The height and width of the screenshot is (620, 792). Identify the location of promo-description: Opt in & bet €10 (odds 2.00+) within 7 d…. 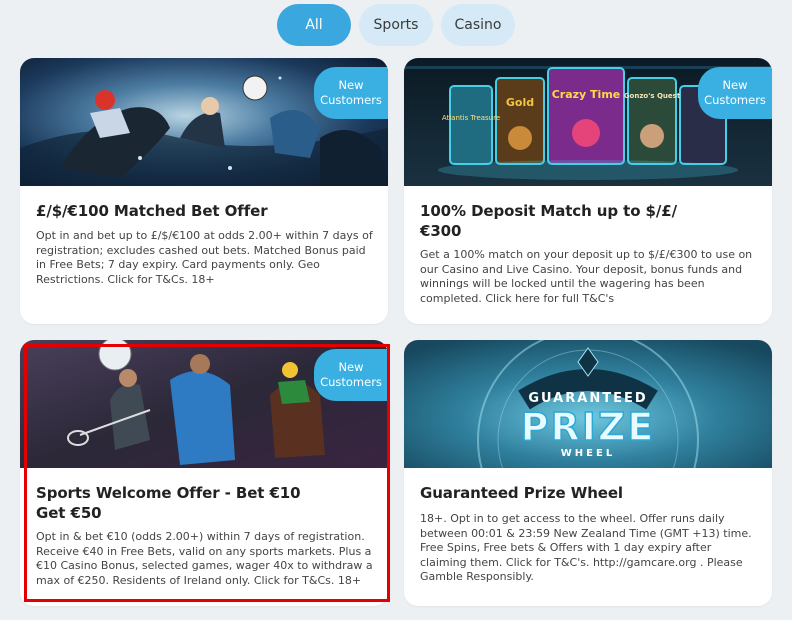
(204, 558).